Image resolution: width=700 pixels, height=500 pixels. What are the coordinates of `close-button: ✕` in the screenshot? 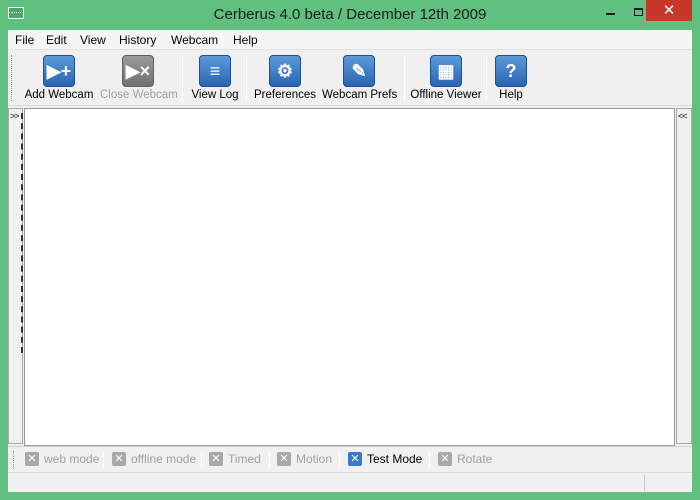 It's located at (669, 10).